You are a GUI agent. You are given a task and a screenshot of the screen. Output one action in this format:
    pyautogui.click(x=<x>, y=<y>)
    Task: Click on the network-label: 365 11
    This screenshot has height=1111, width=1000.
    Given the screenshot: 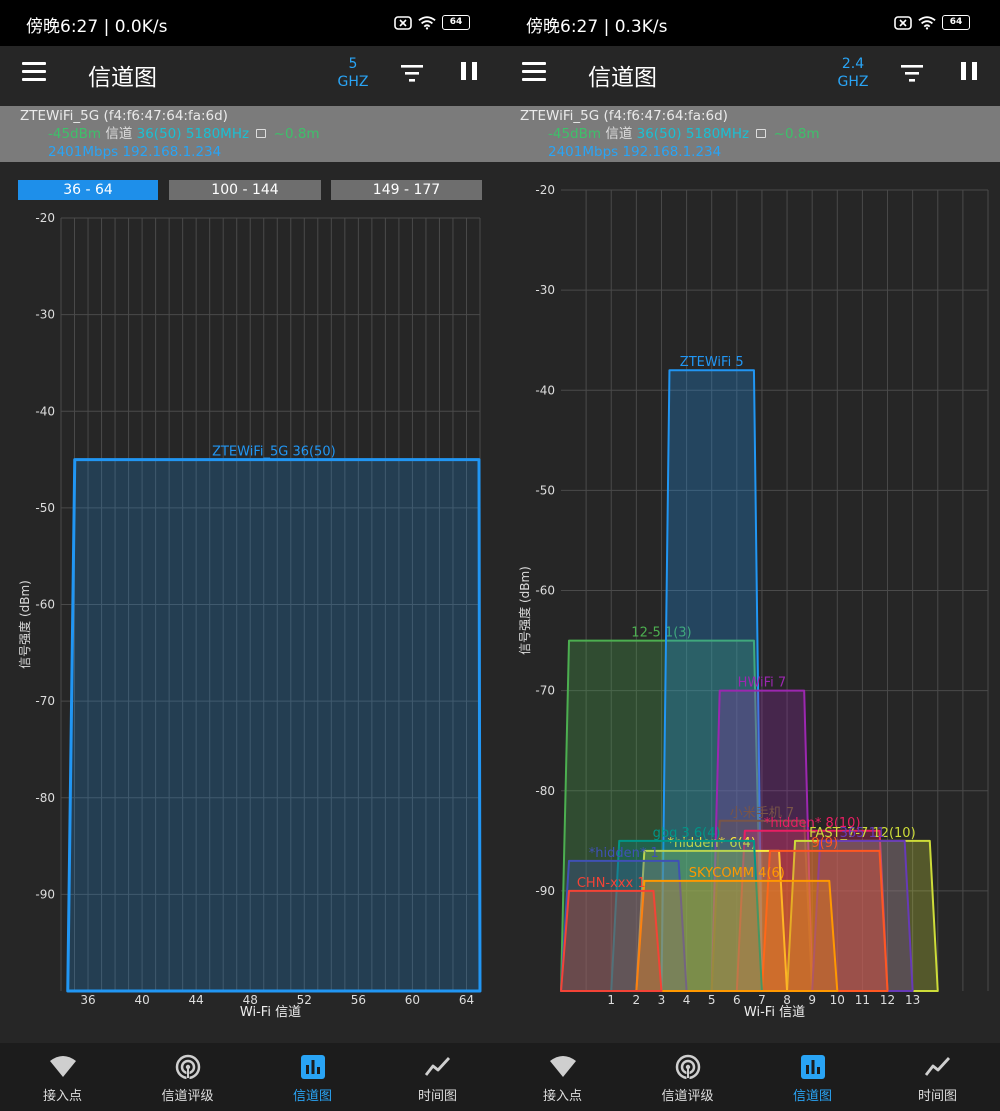 What is the action you would take?
    pyautogui.click(x=863, y=833)
    